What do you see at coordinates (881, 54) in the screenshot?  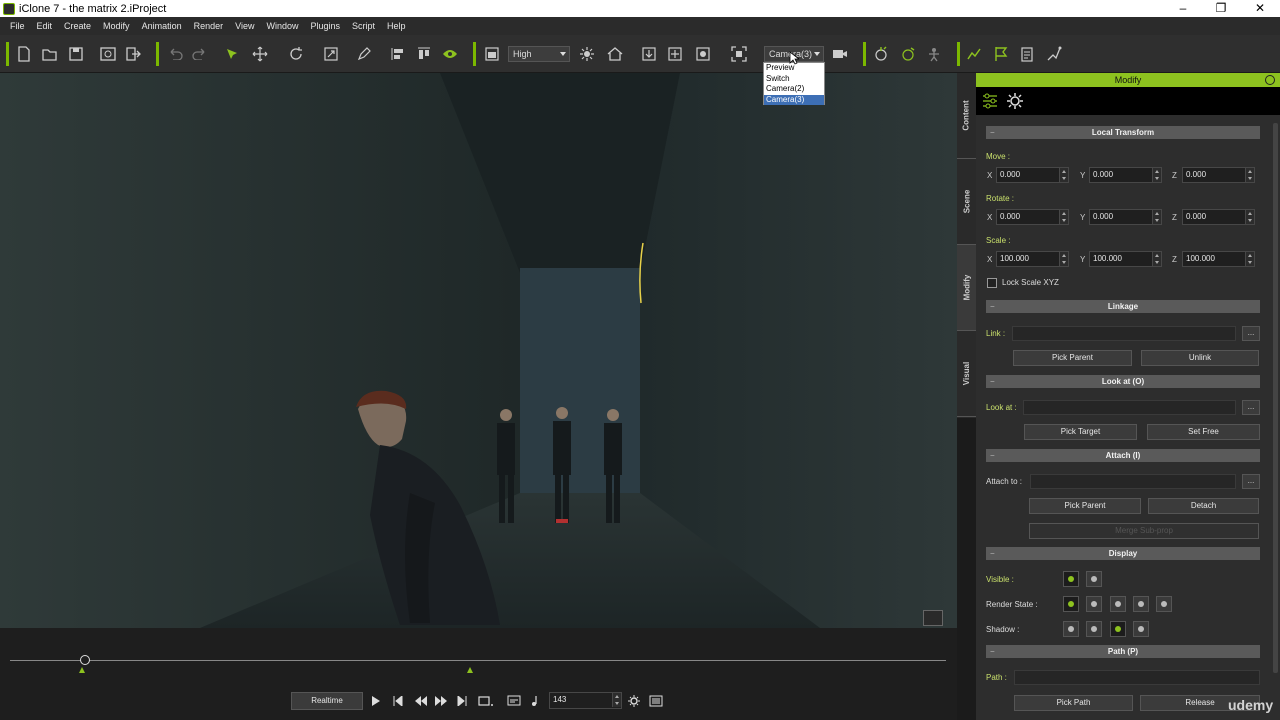 I see `pose-icon` at bounding box center [881, 54].